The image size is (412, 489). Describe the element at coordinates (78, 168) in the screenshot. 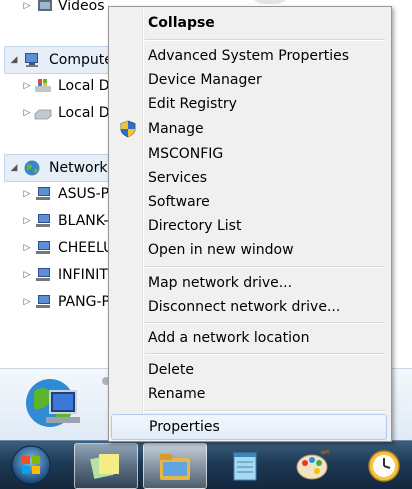

I see `tree-item-label: Network` at that location.